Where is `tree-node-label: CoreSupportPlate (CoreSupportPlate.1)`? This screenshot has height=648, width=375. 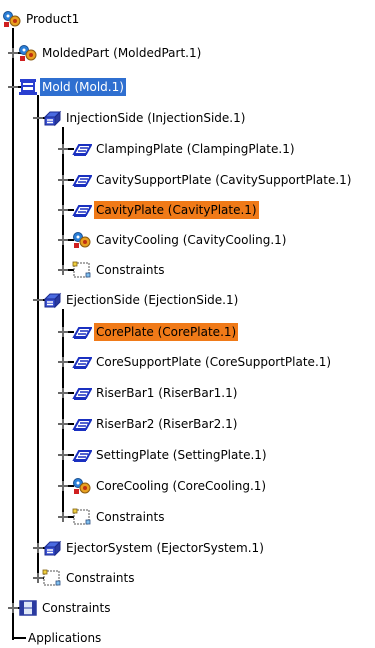
tree-node-label: CoreSupportPlate (CoreSupportPlate.1) is located at coordinates (213, 362).